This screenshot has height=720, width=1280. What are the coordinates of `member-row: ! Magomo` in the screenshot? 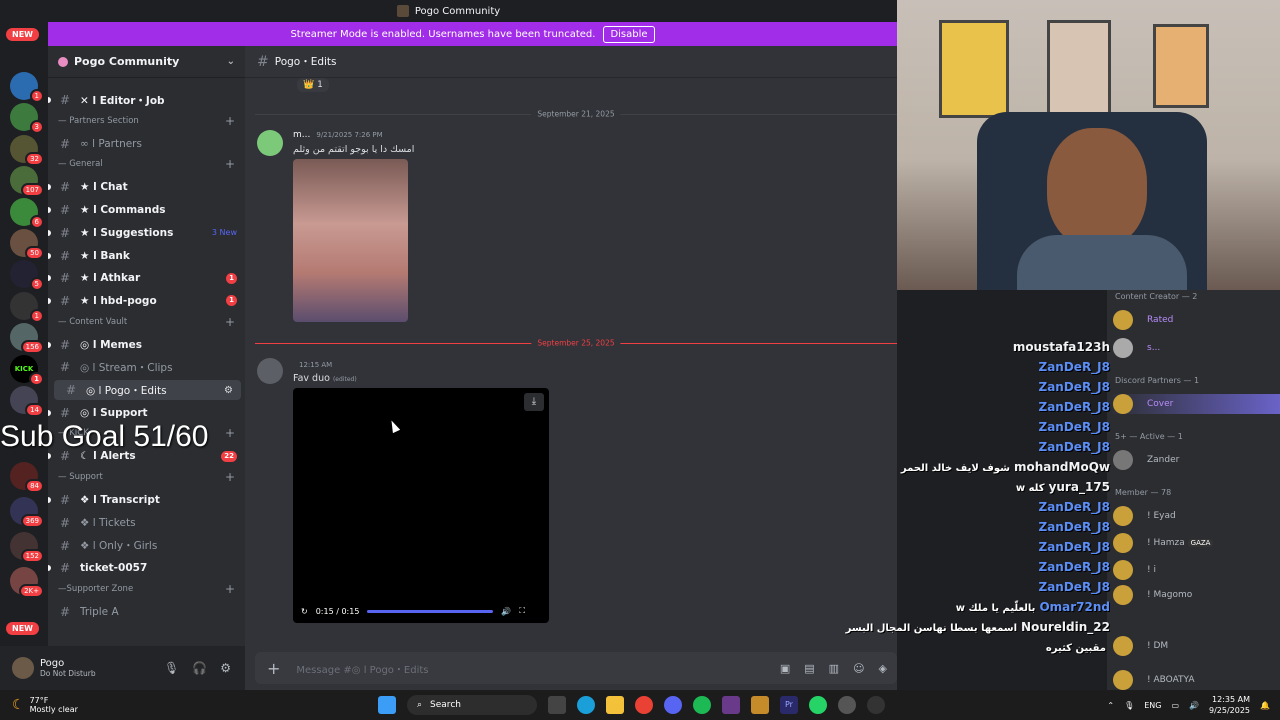 It's located at (1193, 595).